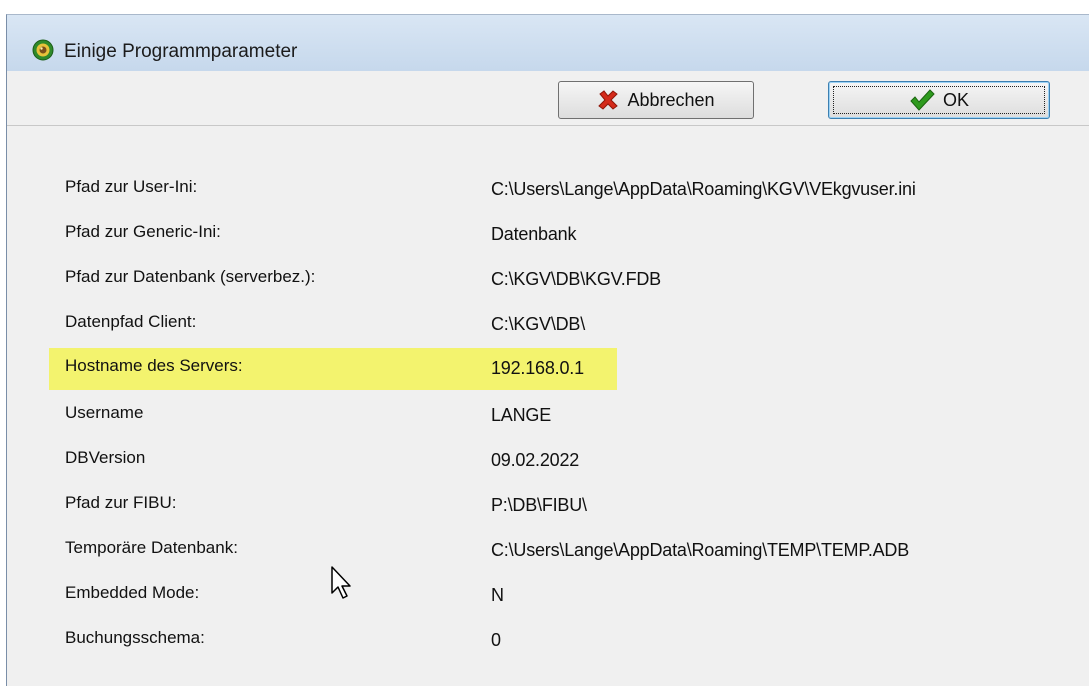 This screenshot has height=686, width=1089. What do you see at coordinates (558, 638) in the screenshot?
I see `param-row-buchungsschema: Buchungsschema: 0` at bounding box center [558, 638].